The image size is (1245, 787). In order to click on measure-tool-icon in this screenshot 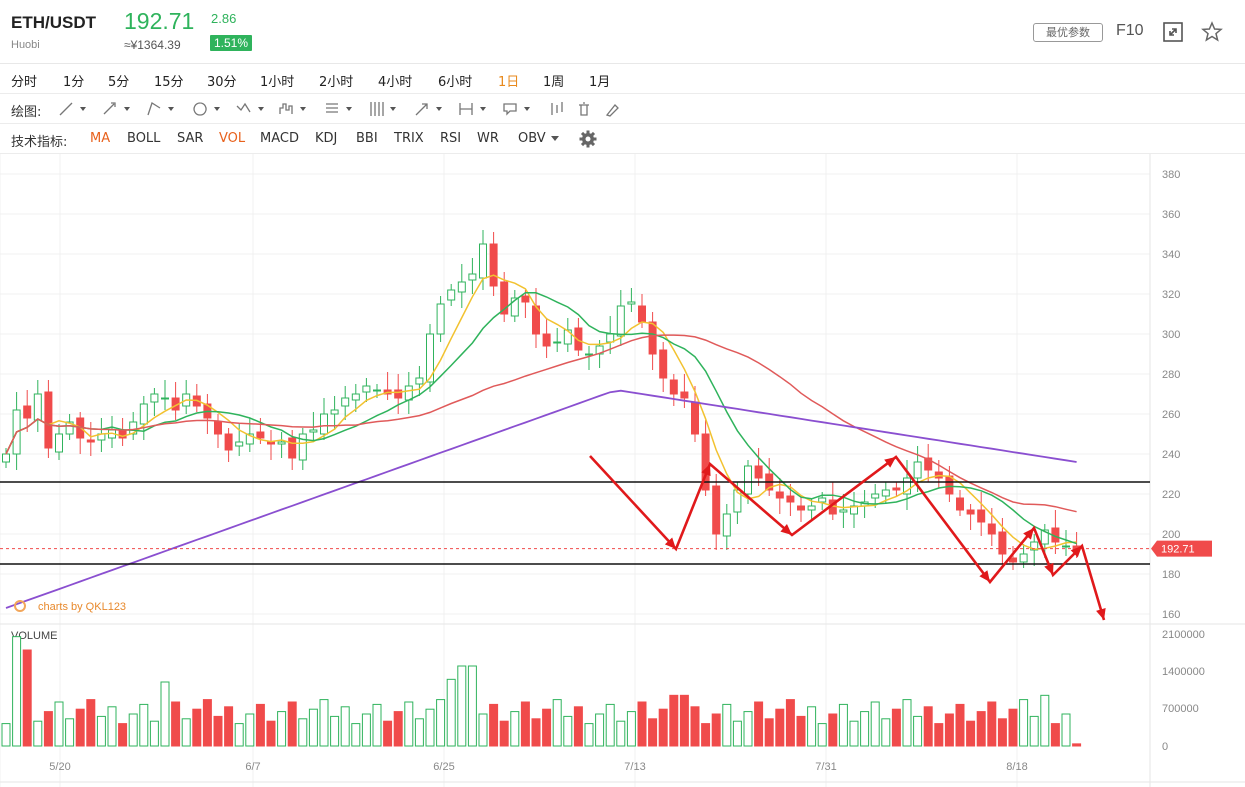, I will do `click(472, 109)`.